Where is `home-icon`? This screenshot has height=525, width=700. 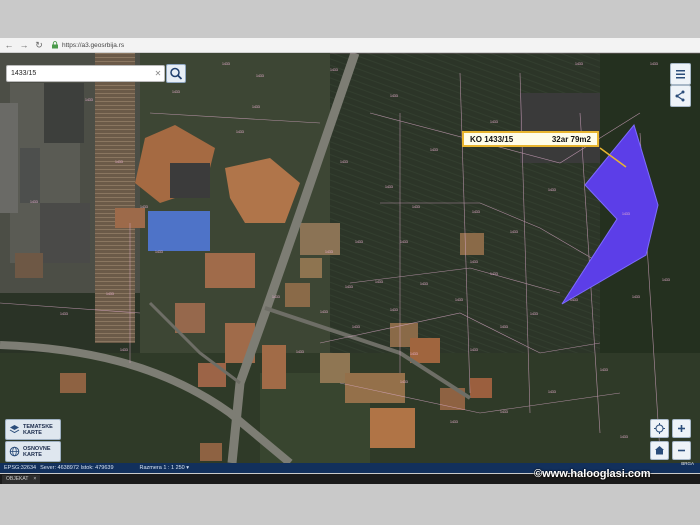 home-icon is located at coordinates (659, 450).